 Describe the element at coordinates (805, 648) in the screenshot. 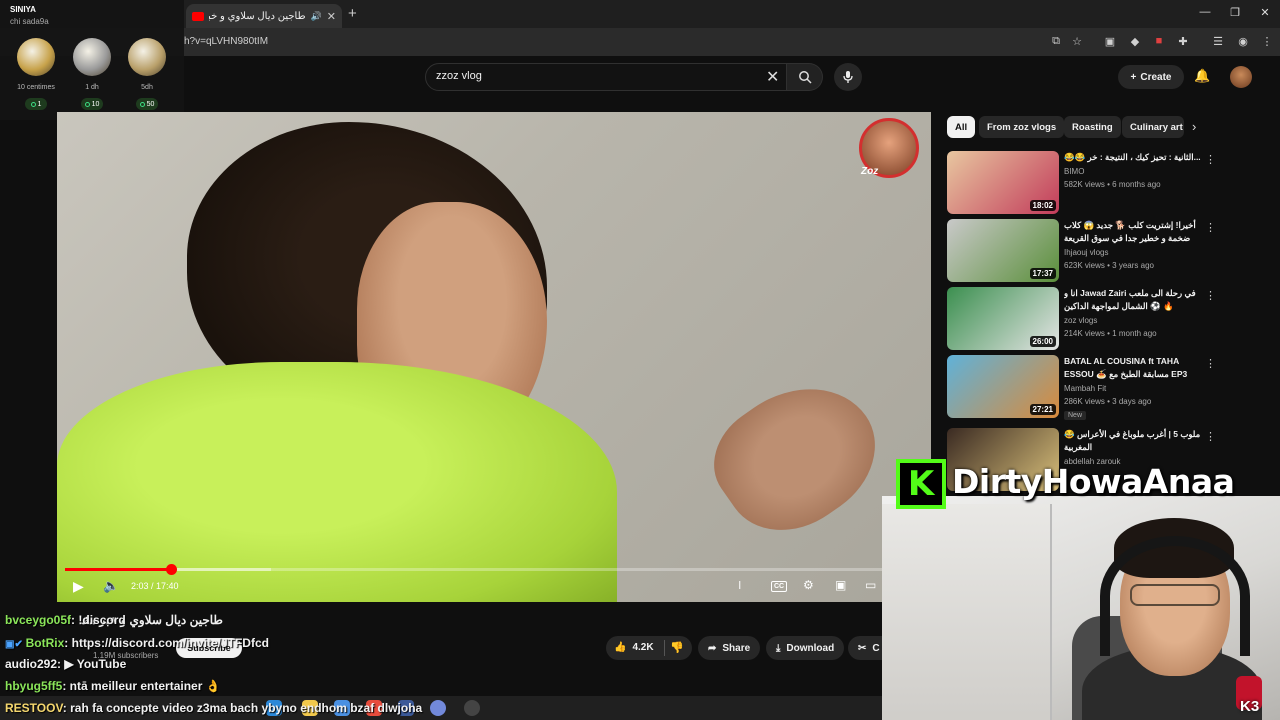

I see `download-button: ⤓ Download` at that location.